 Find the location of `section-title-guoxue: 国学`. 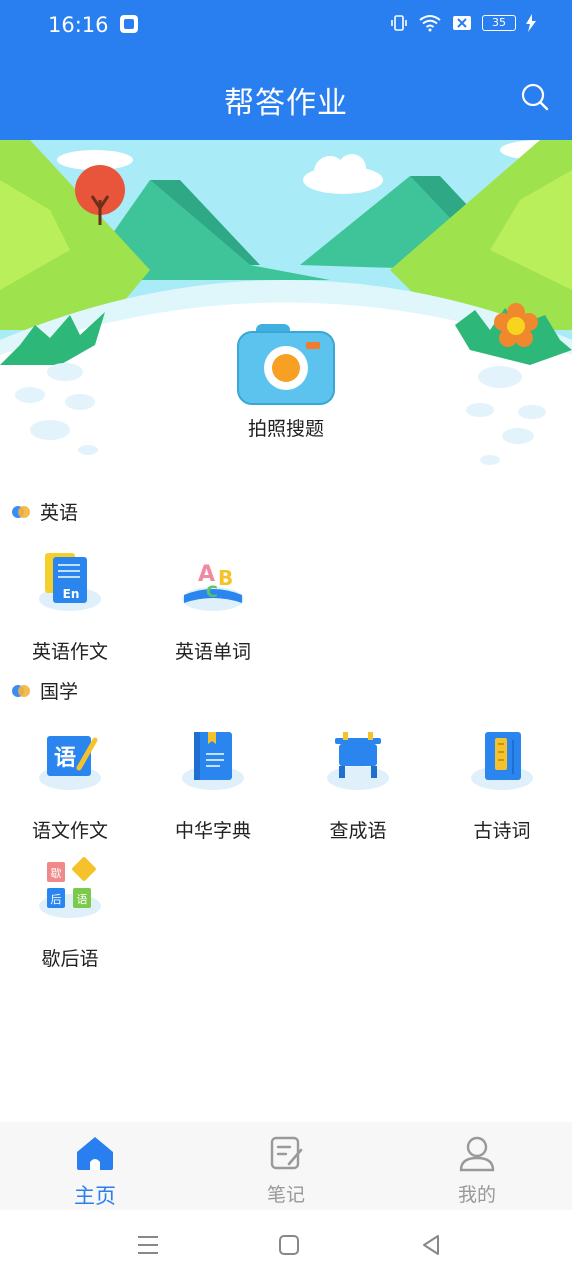

section-title-guoxue: 国学 is located at coordinates (59, 692).